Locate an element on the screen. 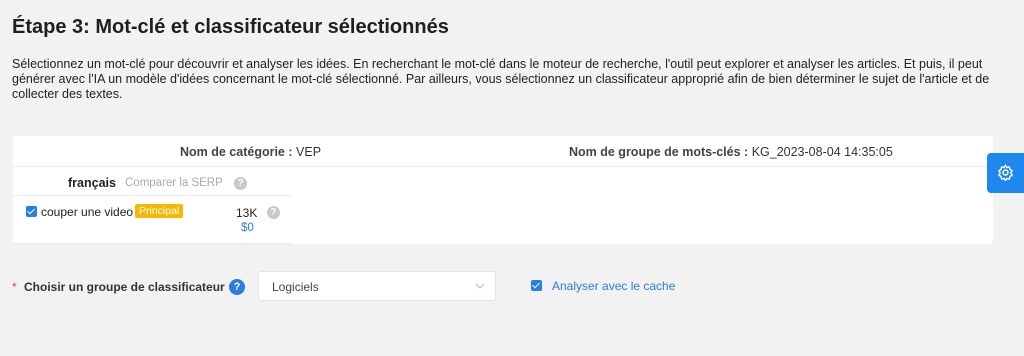  compare-serp-link: Comparer la SERP is located at coordinates (174, 183).